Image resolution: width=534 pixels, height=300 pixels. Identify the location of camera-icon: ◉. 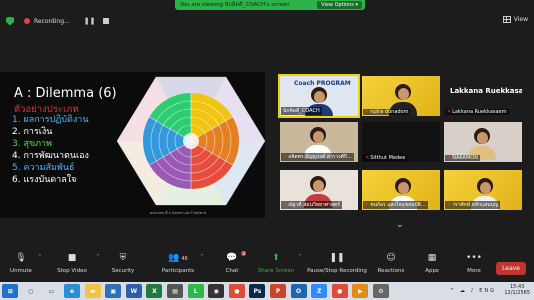
(216, 291).